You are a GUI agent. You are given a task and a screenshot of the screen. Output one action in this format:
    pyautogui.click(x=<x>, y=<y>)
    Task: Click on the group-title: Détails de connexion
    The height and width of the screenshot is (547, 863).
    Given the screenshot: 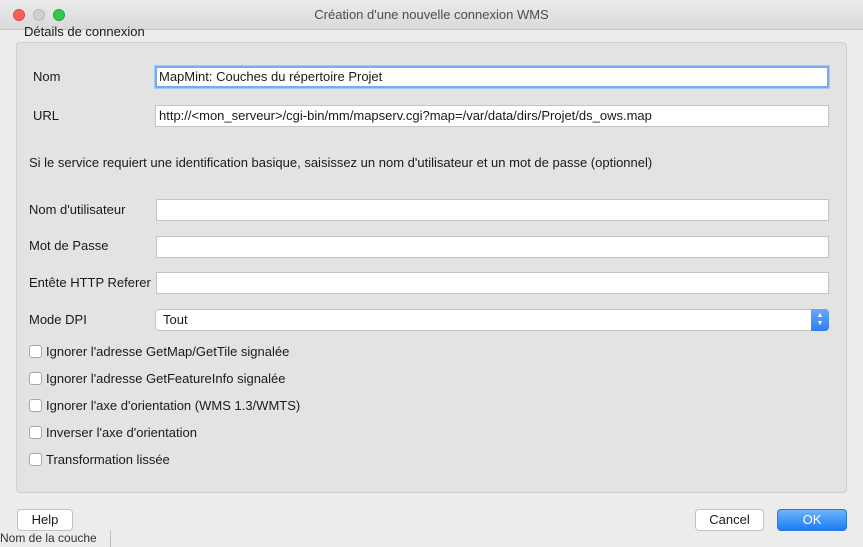 What is the action you would take?
    pyautogui.click(x=84, y=31)
    